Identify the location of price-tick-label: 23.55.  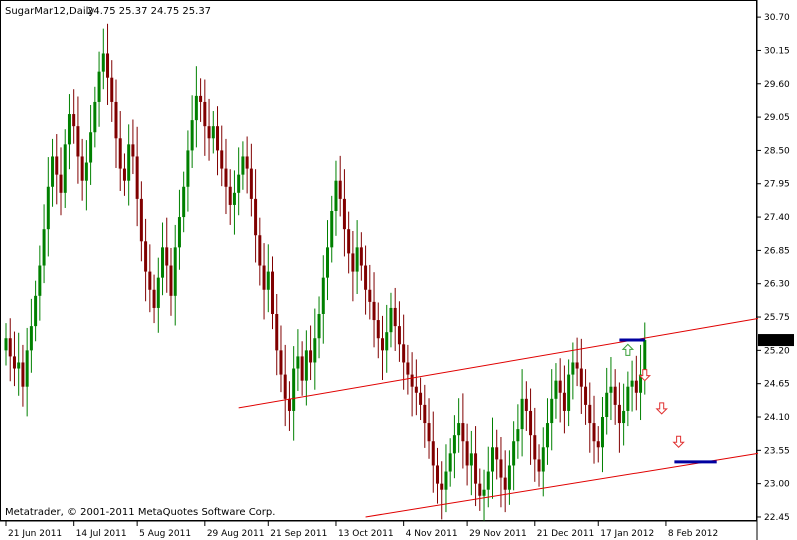
(777, 451).